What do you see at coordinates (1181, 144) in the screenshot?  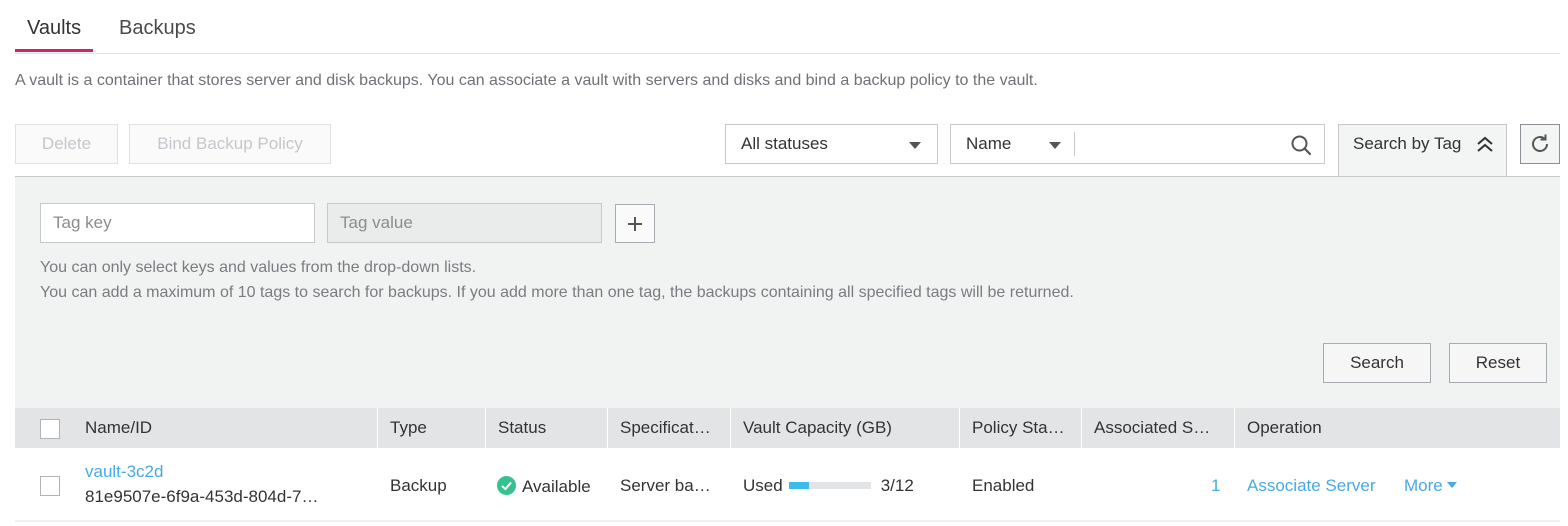 I see `search-input` at bounding box center [1181, 144].